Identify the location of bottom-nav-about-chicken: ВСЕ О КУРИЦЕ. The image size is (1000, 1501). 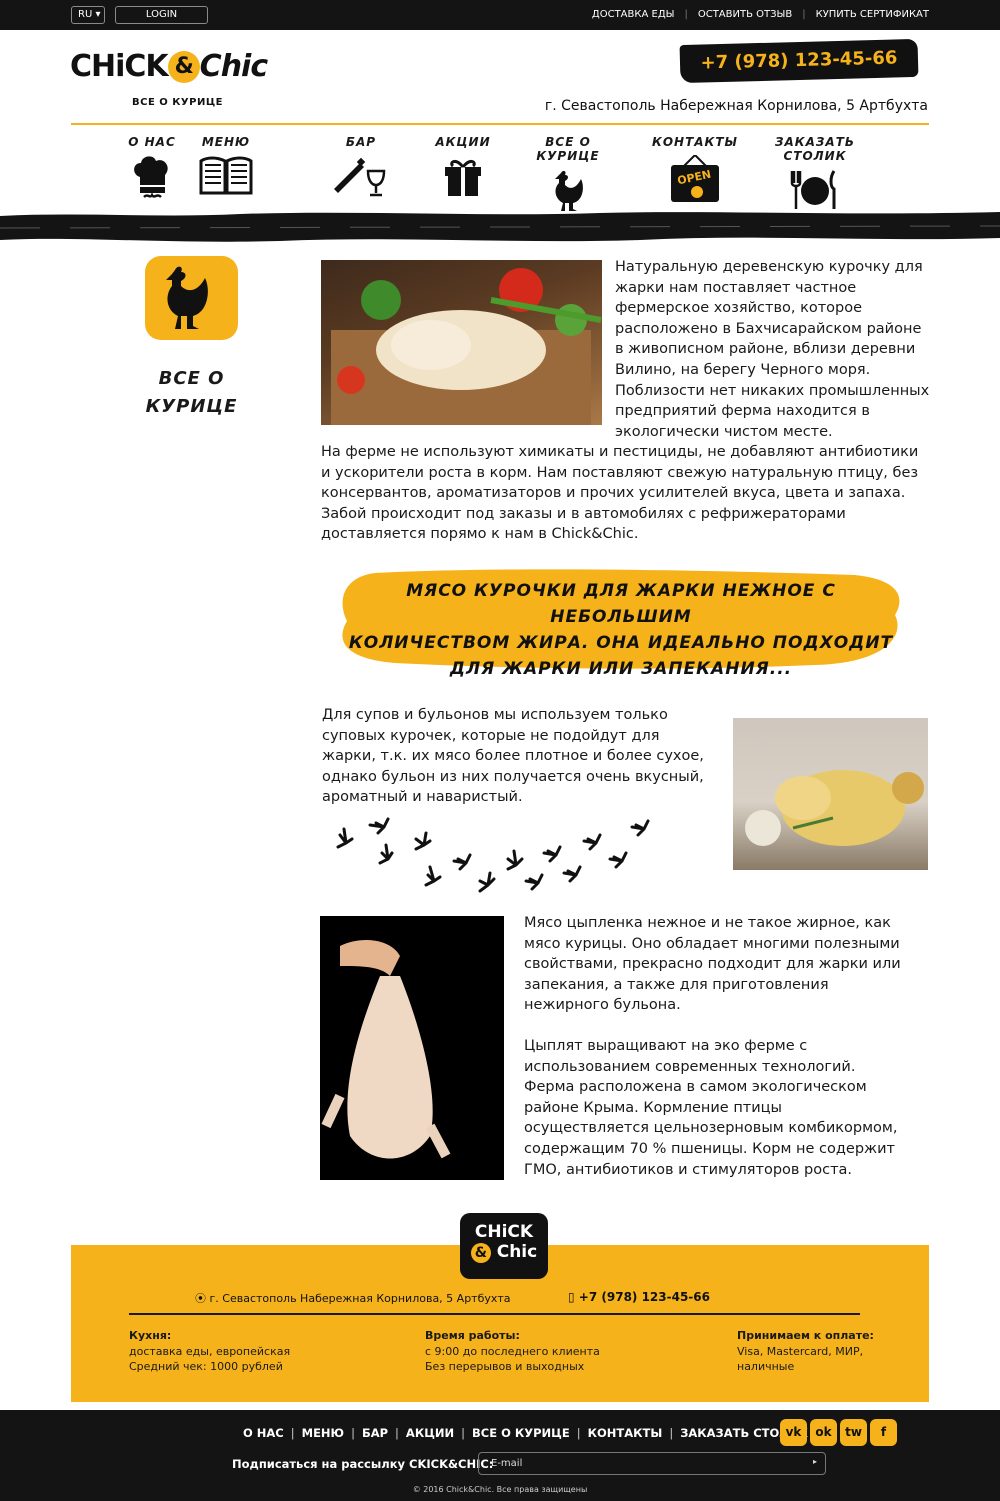
(521, 1433).